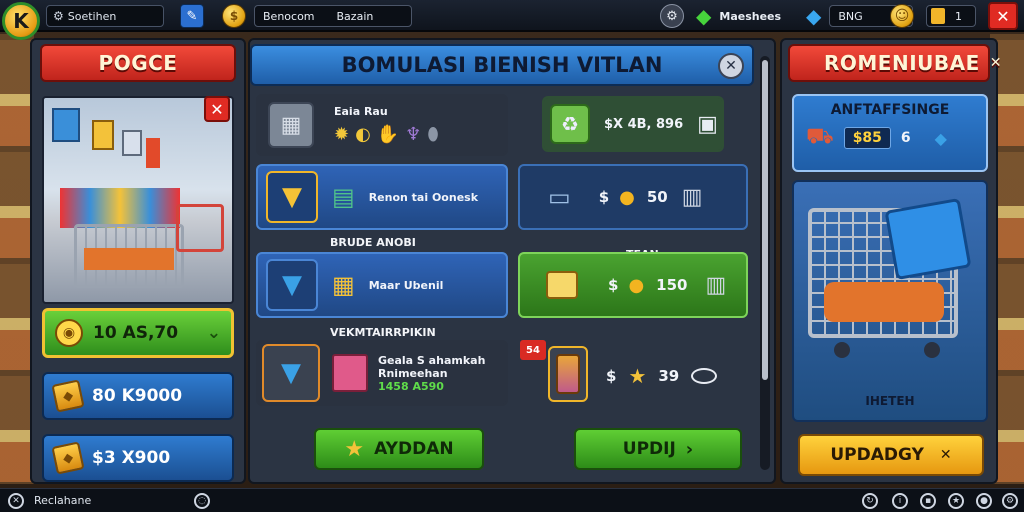 This screenshot has width=1024, height=512. I want to click on item-row: ▦ Eaia Rau ✹ ◐ ✋ ♆ ⬮, so click(382, 125).